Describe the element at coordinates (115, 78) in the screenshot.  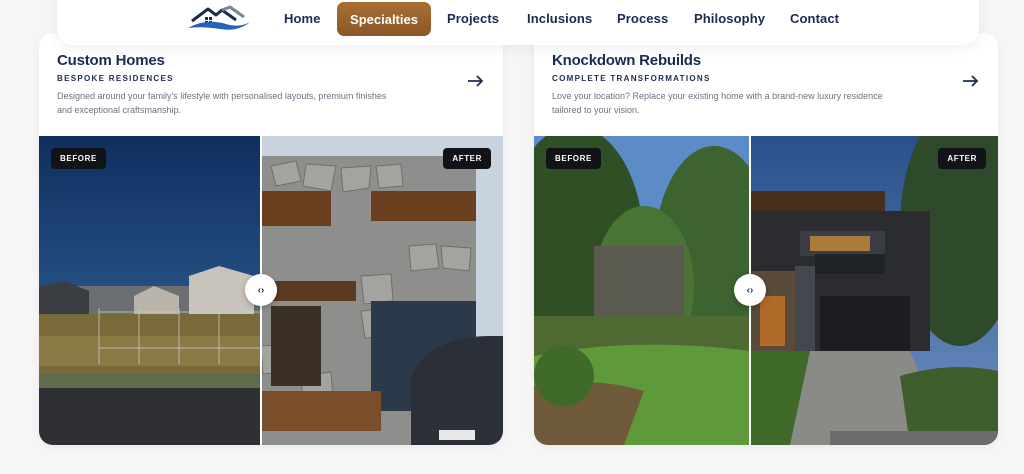
I see `card-subtitle: BESPOKE RESIDENCES` at that location.